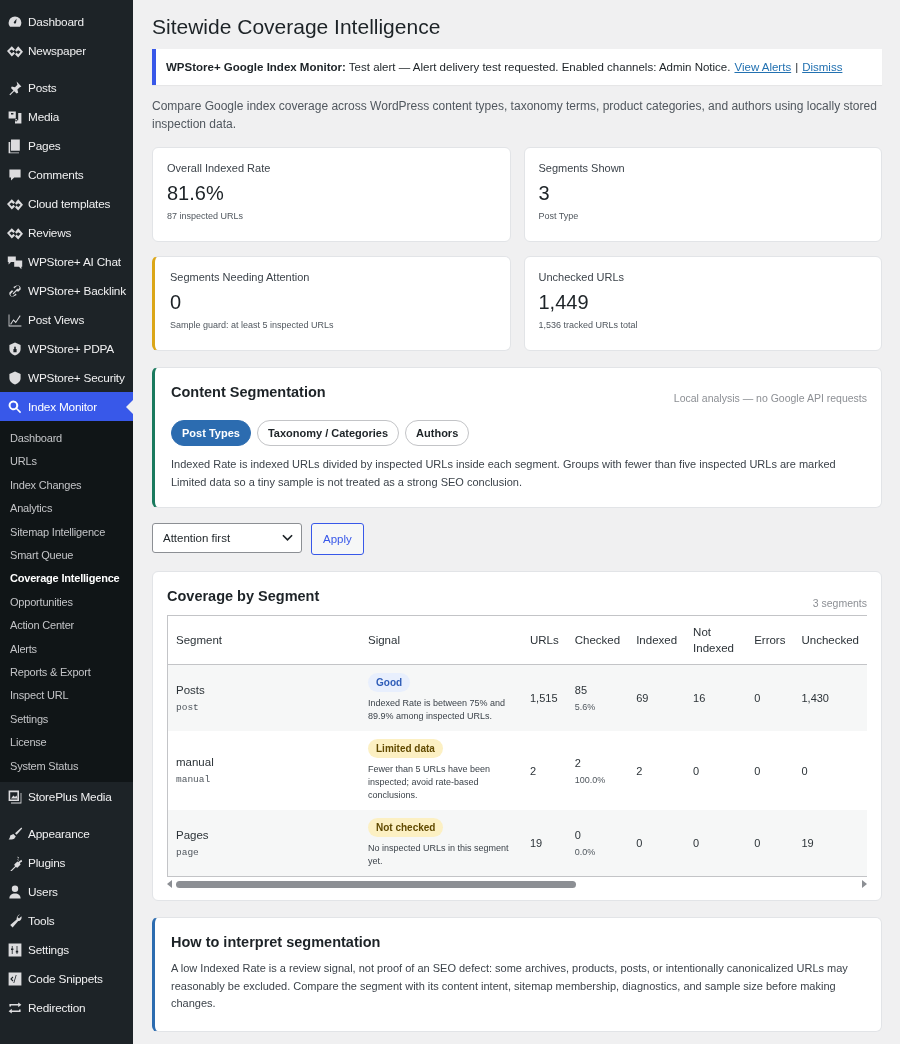 The image size is (900, 1044). I want to click on submenu-item: Analytics, so click(66, 509).